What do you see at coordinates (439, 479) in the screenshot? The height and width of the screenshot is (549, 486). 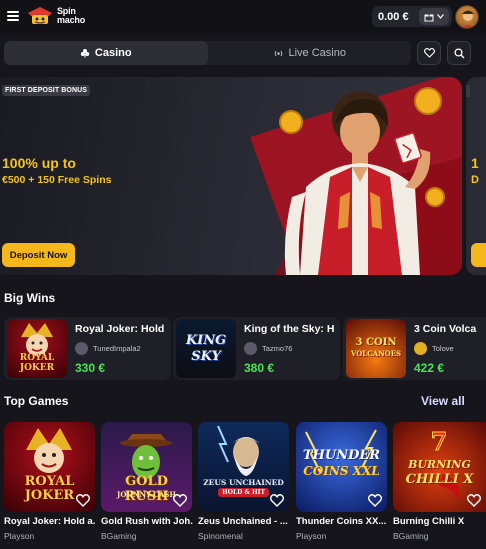 I see `game-art-subtitle: CHILLI X` at bounding box center [439, 479].